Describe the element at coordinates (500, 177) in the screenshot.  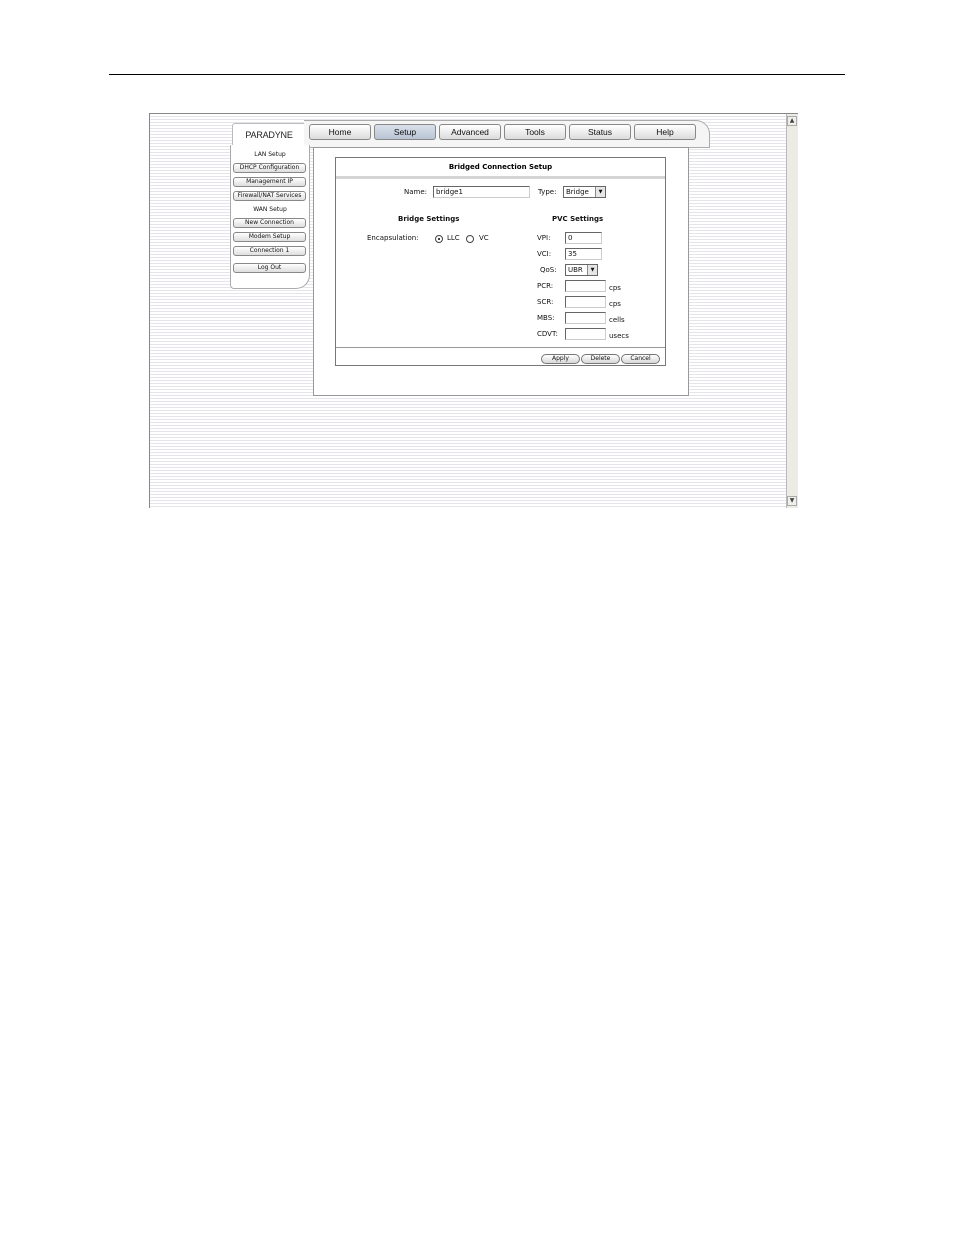
I see `title-divider` at that location.